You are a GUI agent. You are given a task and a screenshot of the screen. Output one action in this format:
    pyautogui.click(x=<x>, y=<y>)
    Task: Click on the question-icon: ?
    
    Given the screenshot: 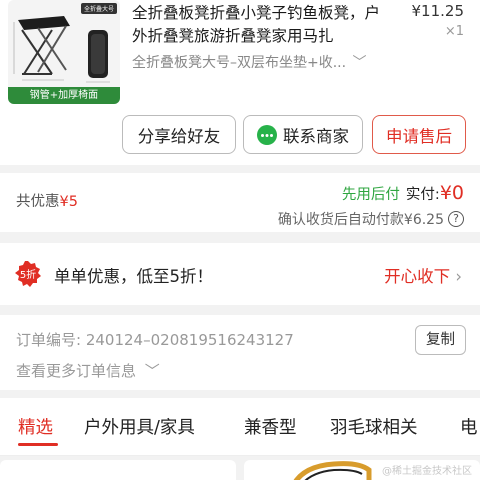 What is the action you would take?
    pyautogui.click(x=456, y=219)
    